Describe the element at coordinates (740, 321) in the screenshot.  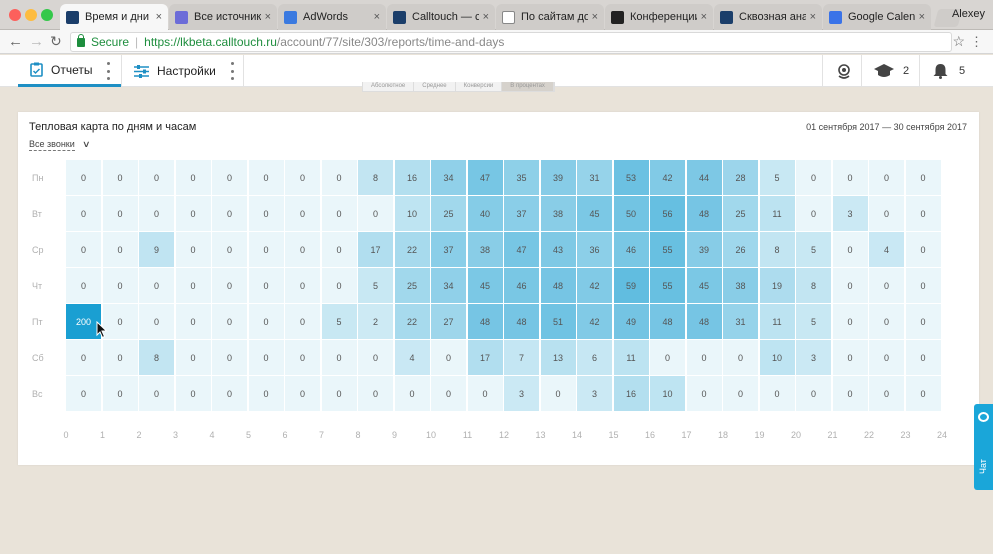
I see `heatmap-cell: 31` at that location.